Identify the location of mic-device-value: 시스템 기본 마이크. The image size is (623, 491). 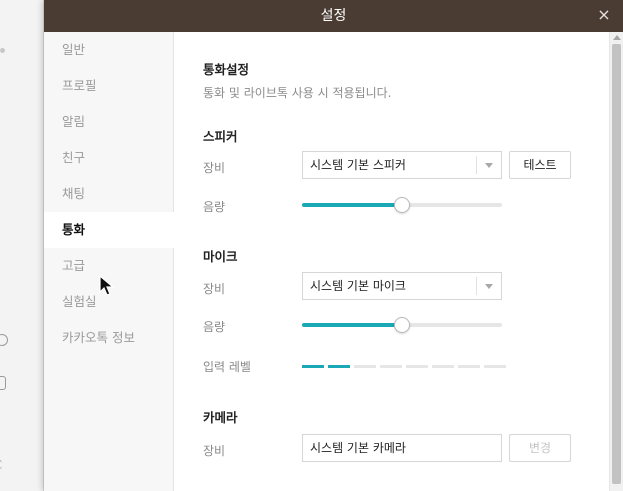
(358, 286).